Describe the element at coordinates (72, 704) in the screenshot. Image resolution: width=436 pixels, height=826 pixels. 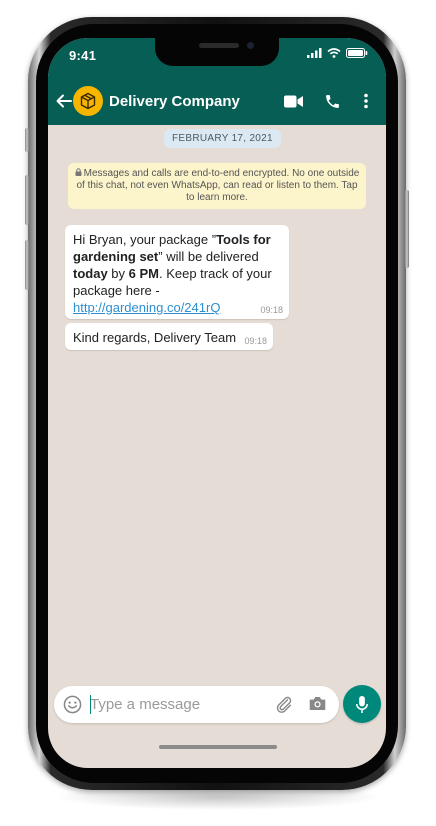
I see `emoji-icon` at that location.